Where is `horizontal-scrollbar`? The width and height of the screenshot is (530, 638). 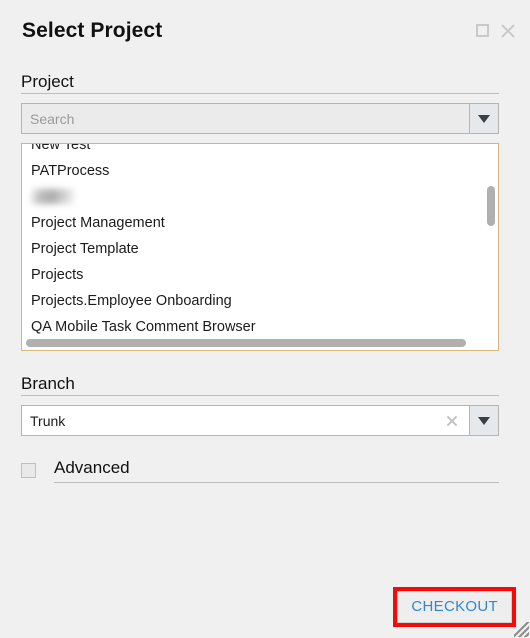 horizontal-scrollbar is located at coordinates (260, 343).